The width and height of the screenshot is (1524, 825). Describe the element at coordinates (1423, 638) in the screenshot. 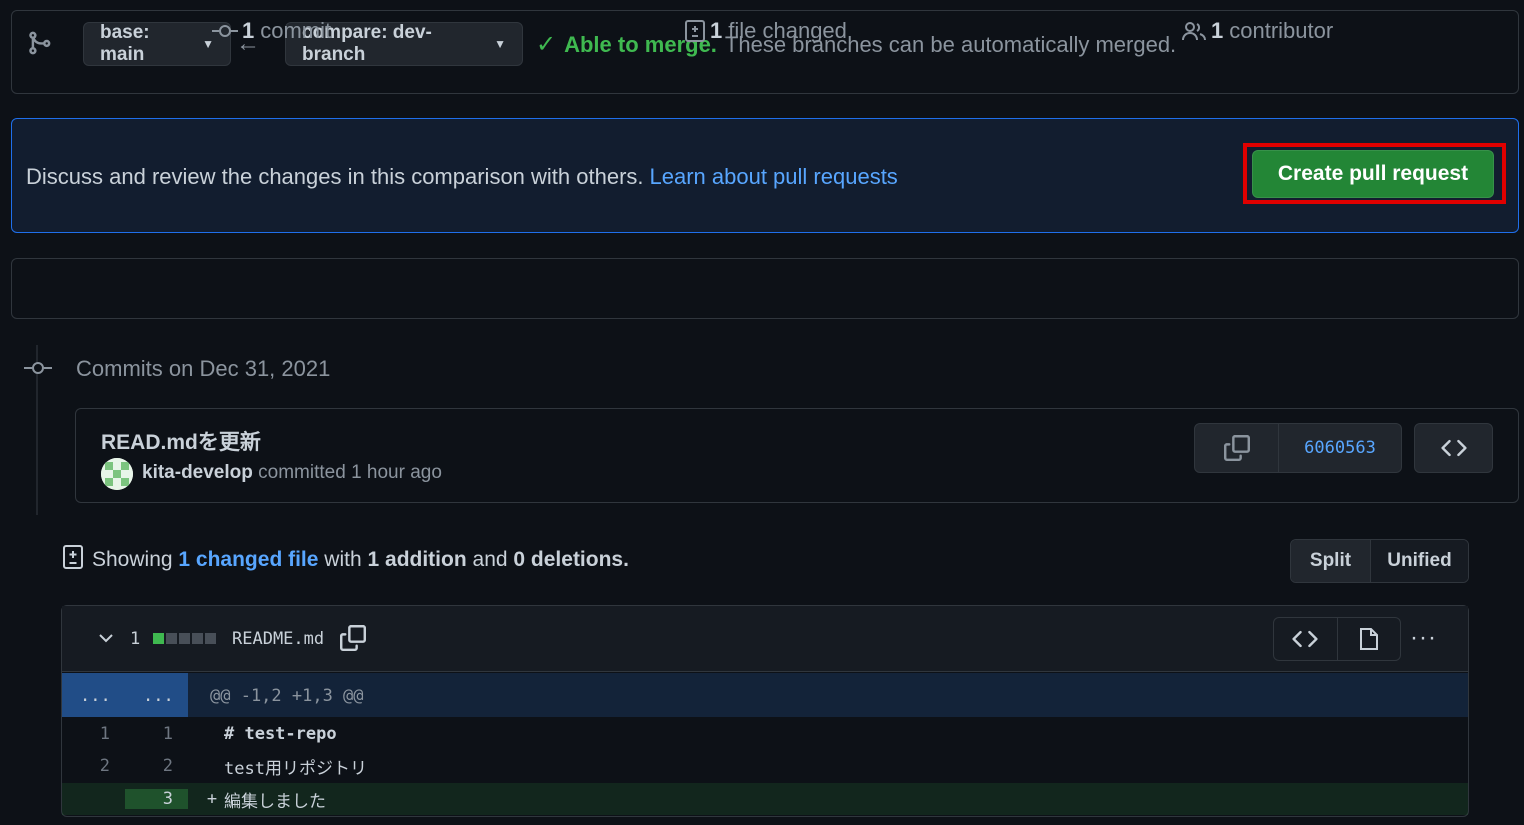

I see `kebab-menu-icon: ···` at that location.